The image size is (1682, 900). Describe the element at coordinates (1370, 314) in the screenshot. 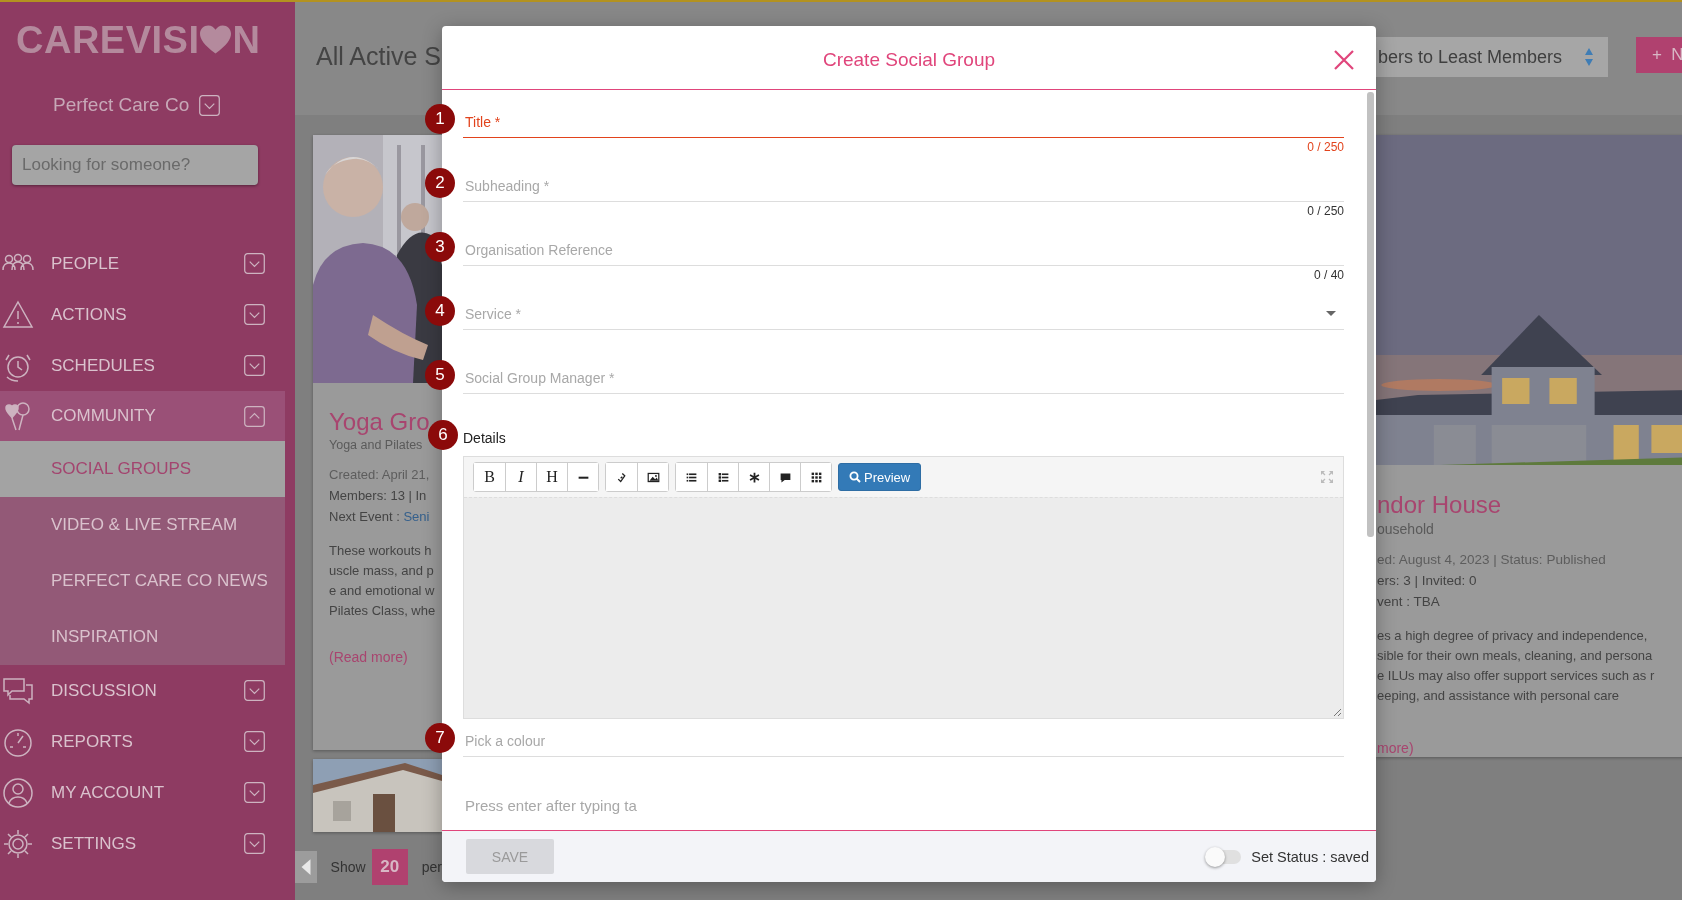

I see `scrollbar` at that location.